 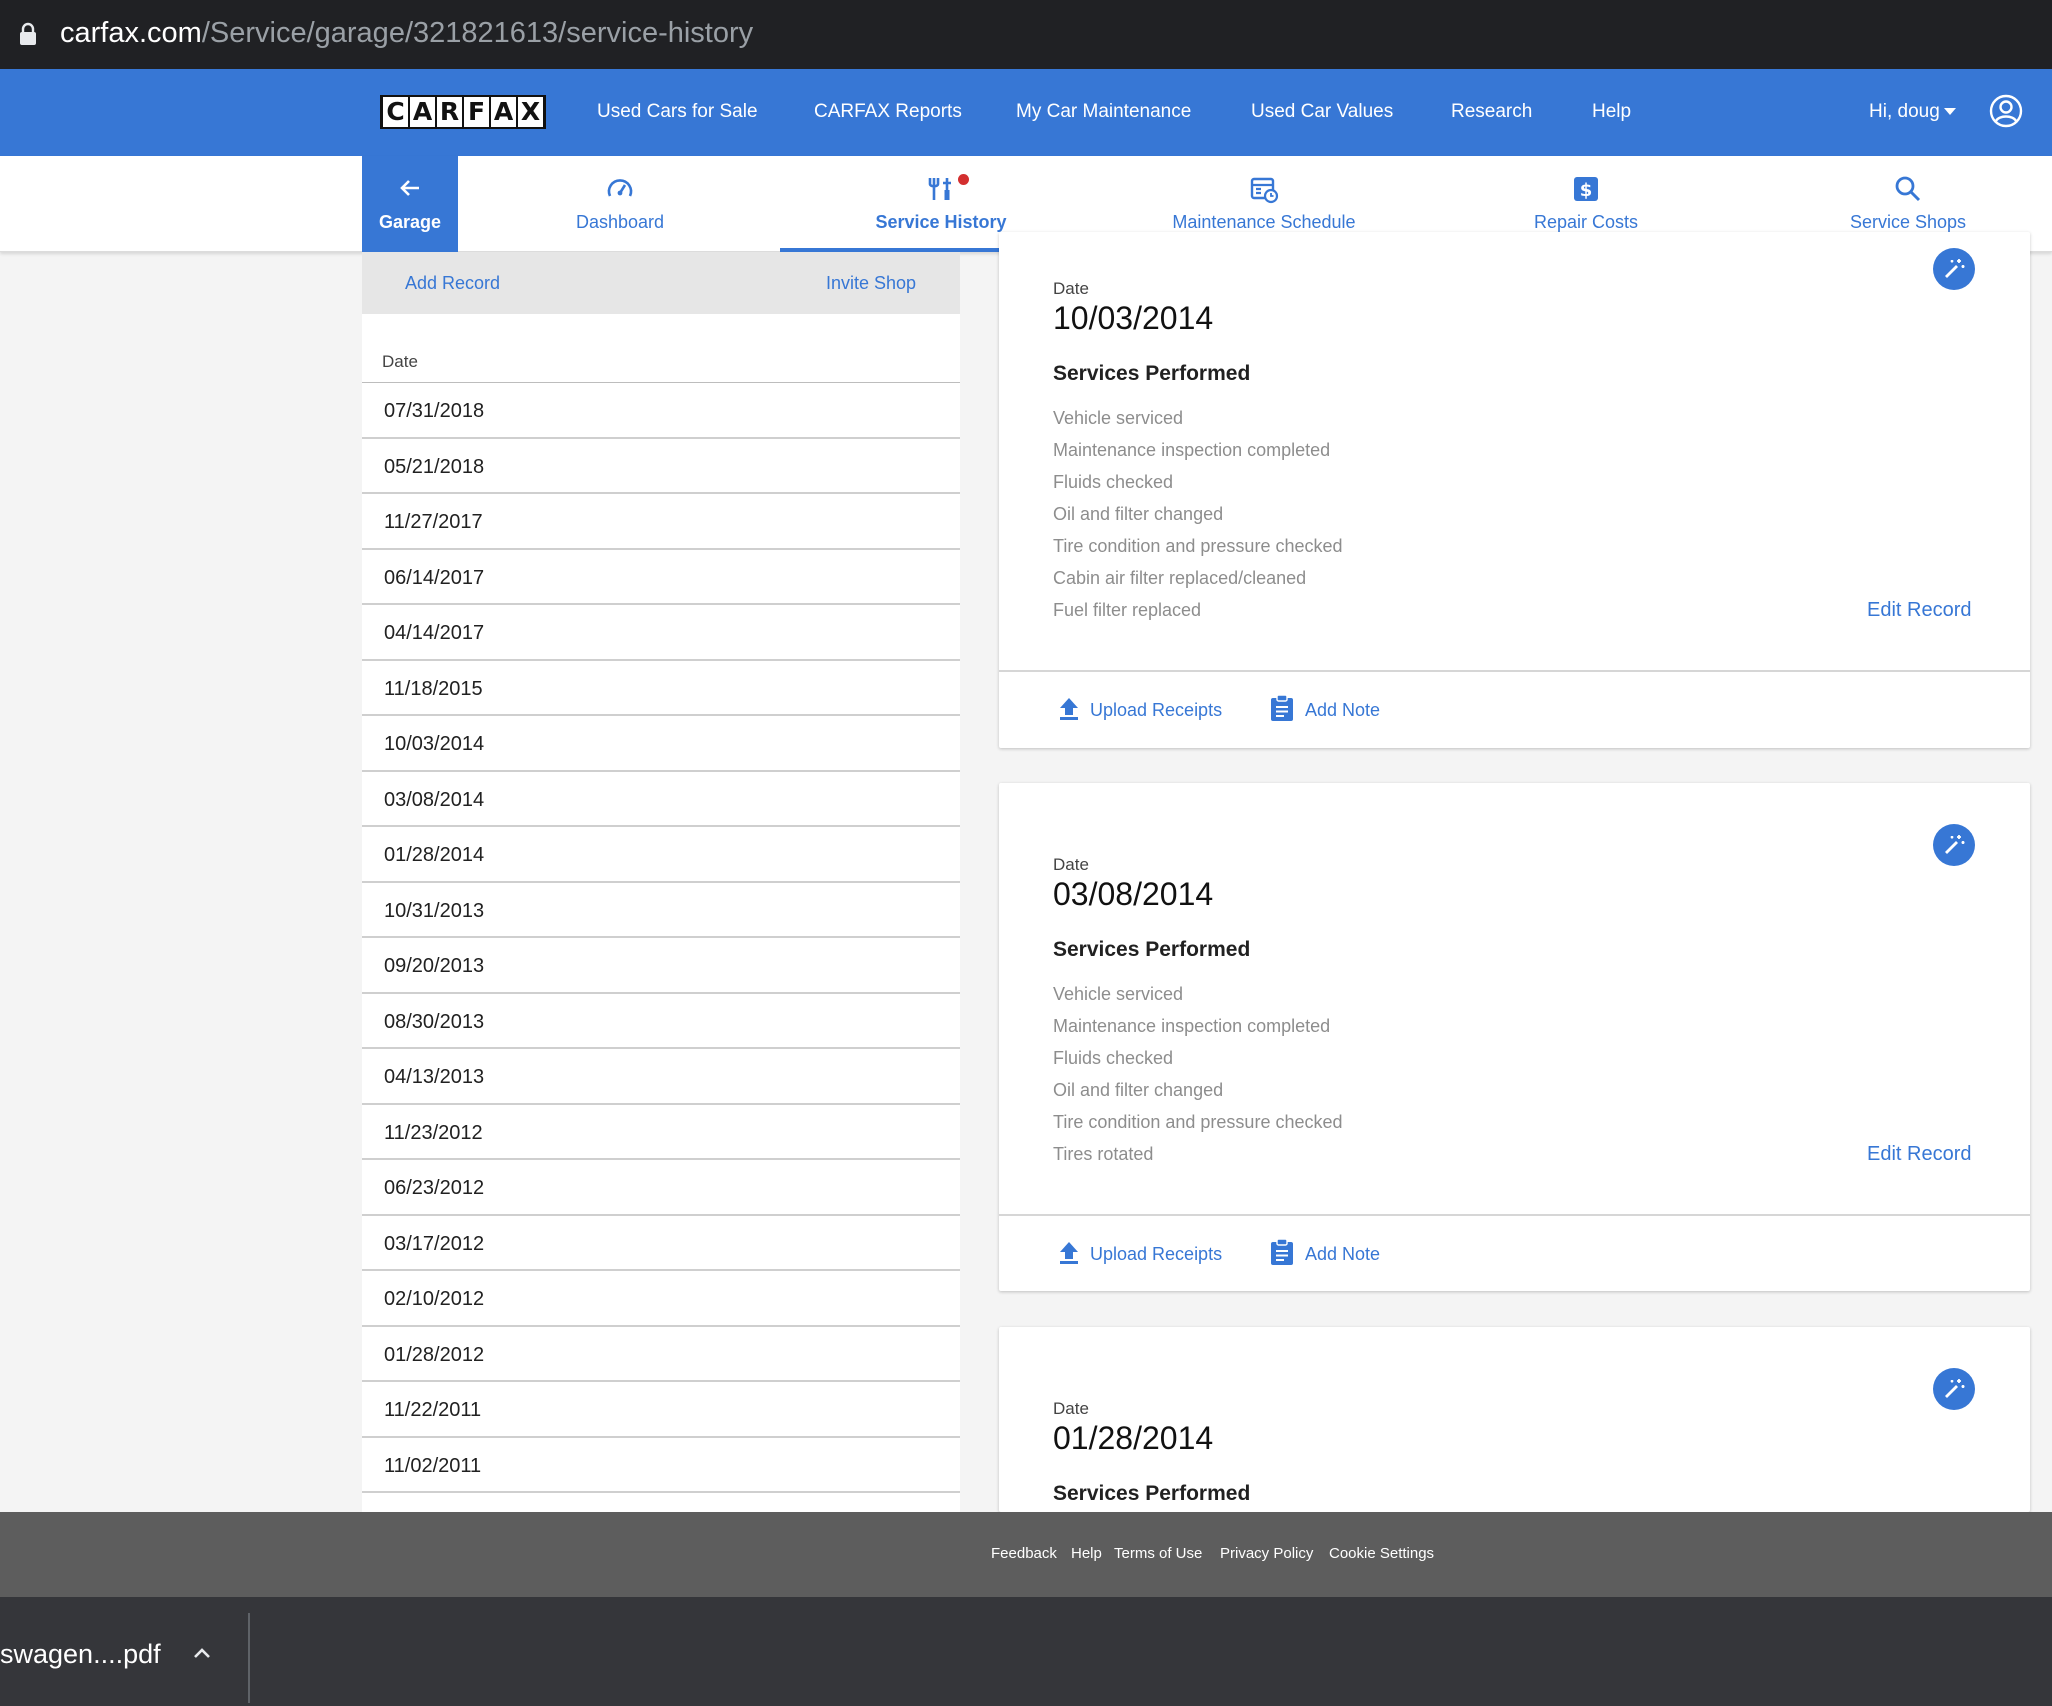 What do you see at coordinates (620, 204) in the screenshot?
I see `tab-dashboard: Dashboard` at bounding box center [620, 204].